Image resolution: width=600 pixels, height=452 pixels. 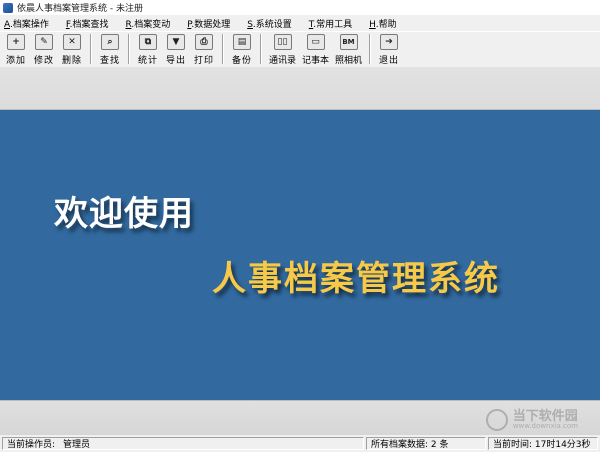 I want to click on menu-label: .档案查找, so click(x=89, y=24).